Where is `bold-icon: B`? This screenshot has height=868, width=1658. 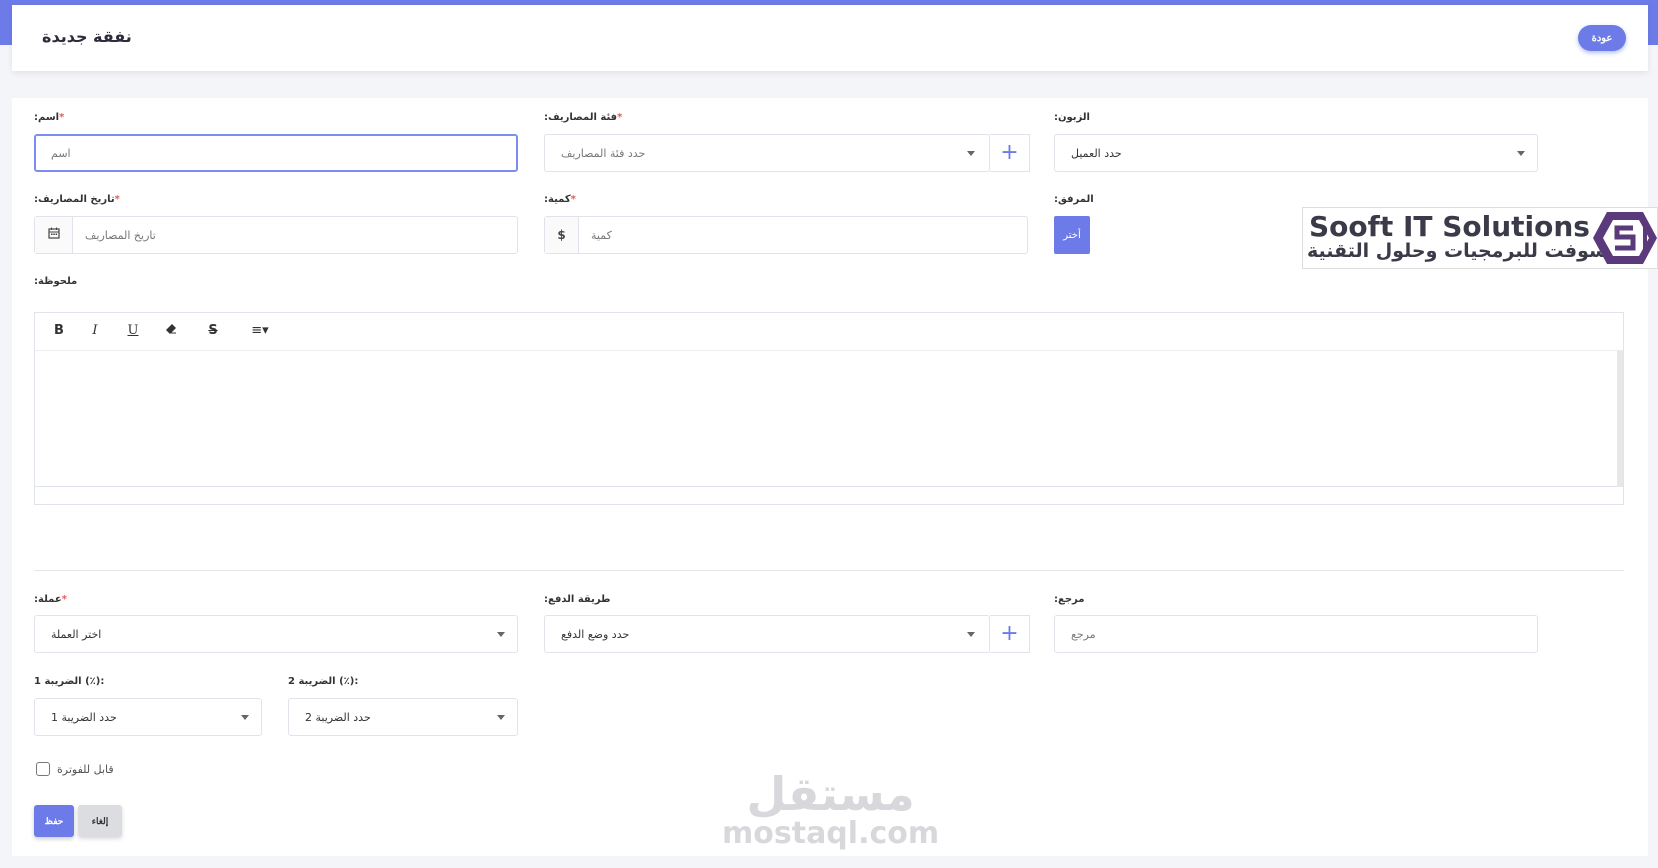 bold-icon: B is located at coordinates (59, 333).